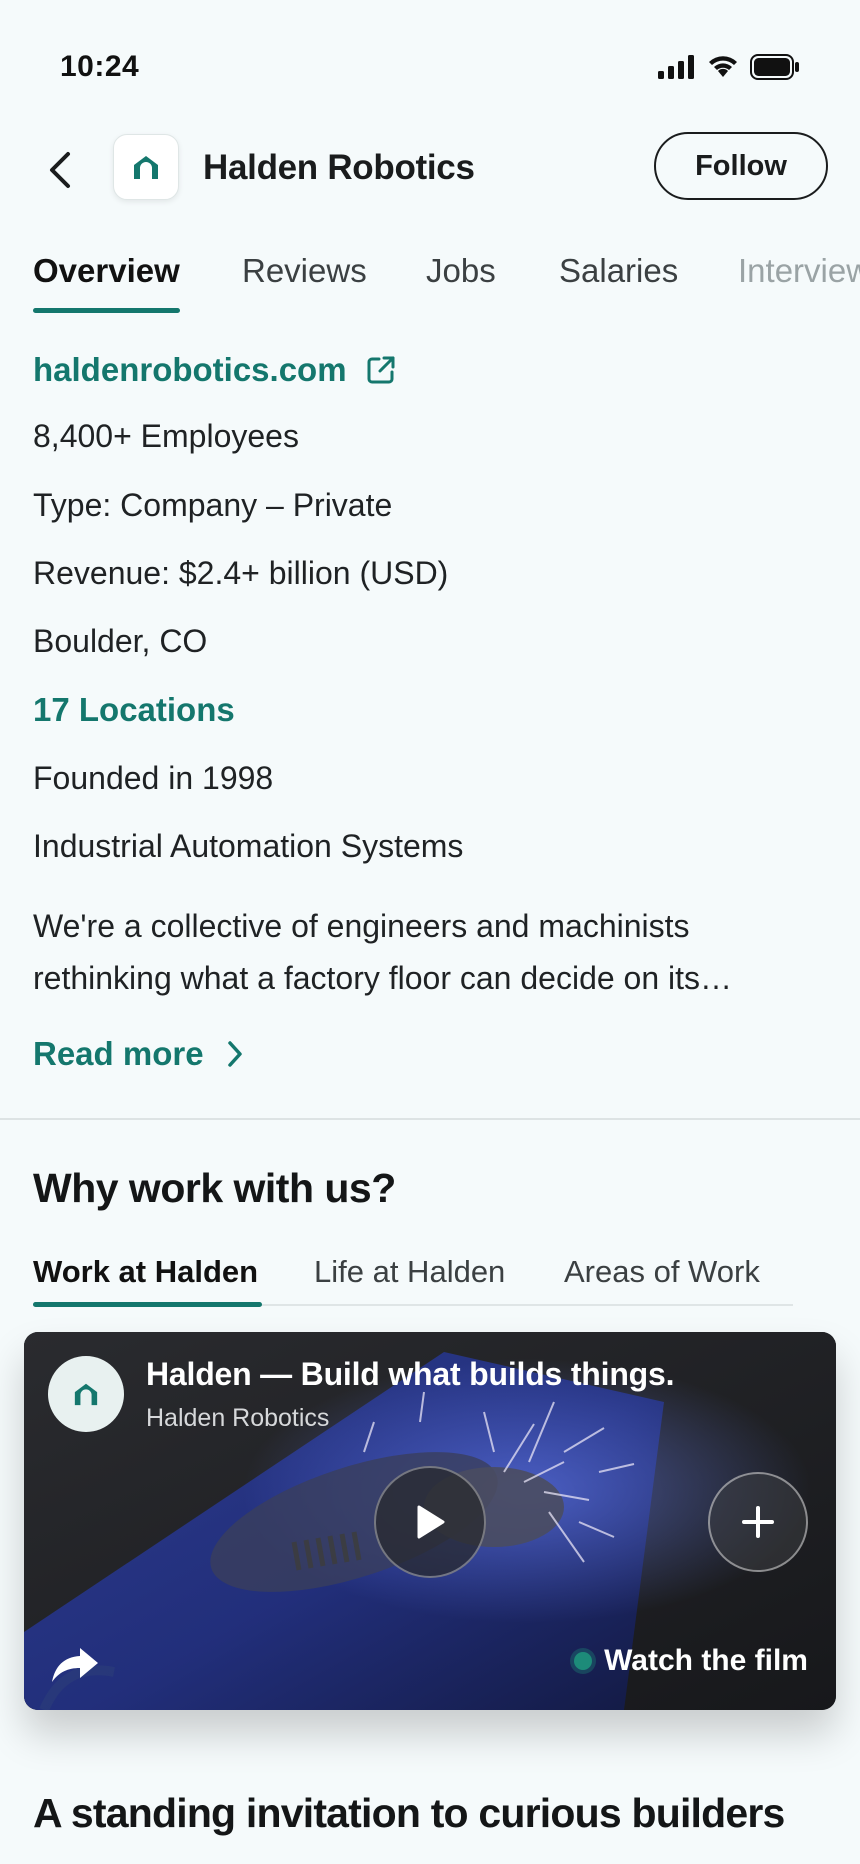  I want to click on tab-jobs: Jobs, so click(461, 271).